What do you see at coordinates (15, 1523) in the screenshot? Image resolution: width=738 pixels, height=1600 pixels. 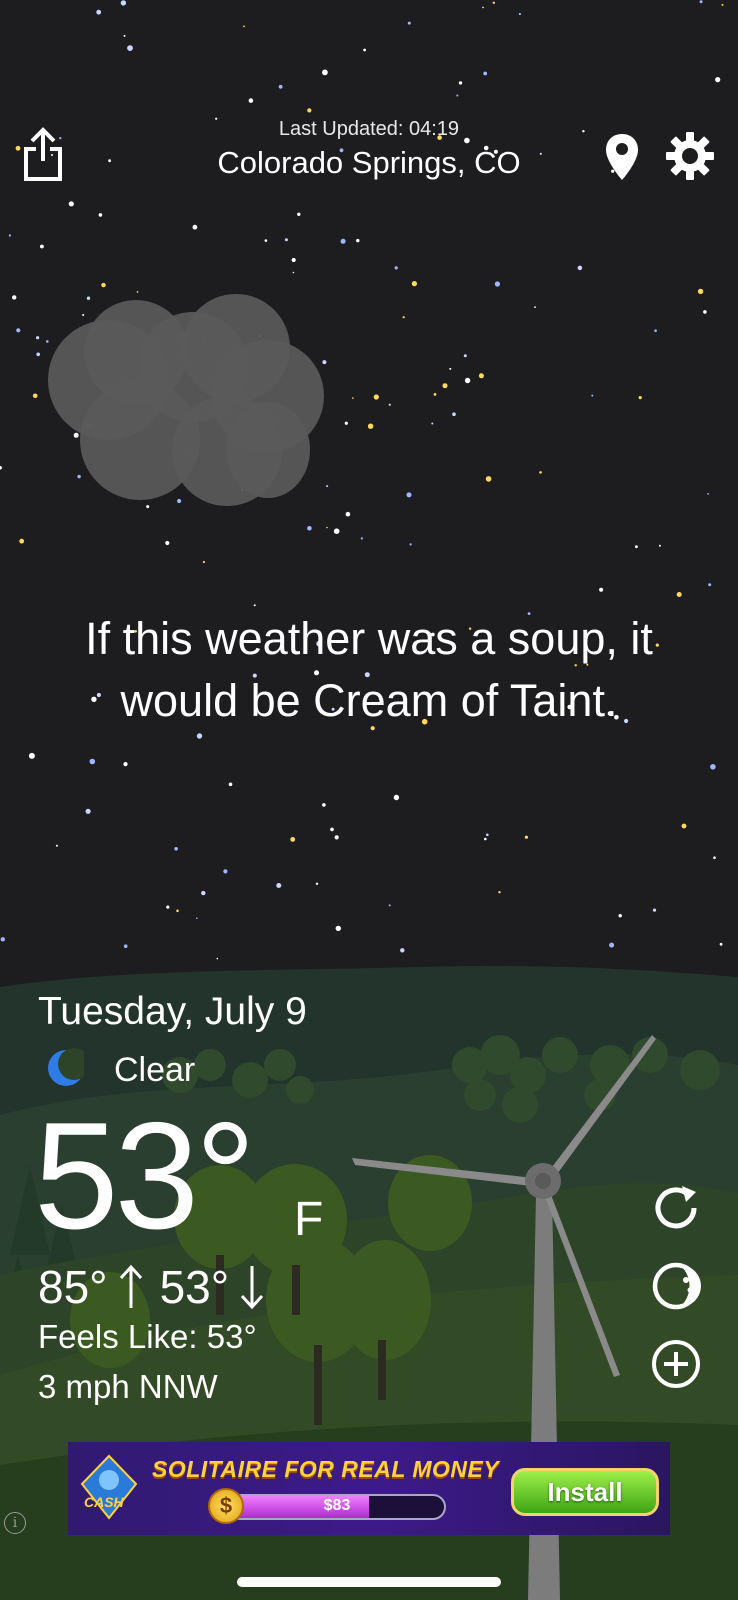 I see `info-icon: i` at bounding box center [15, 1523].